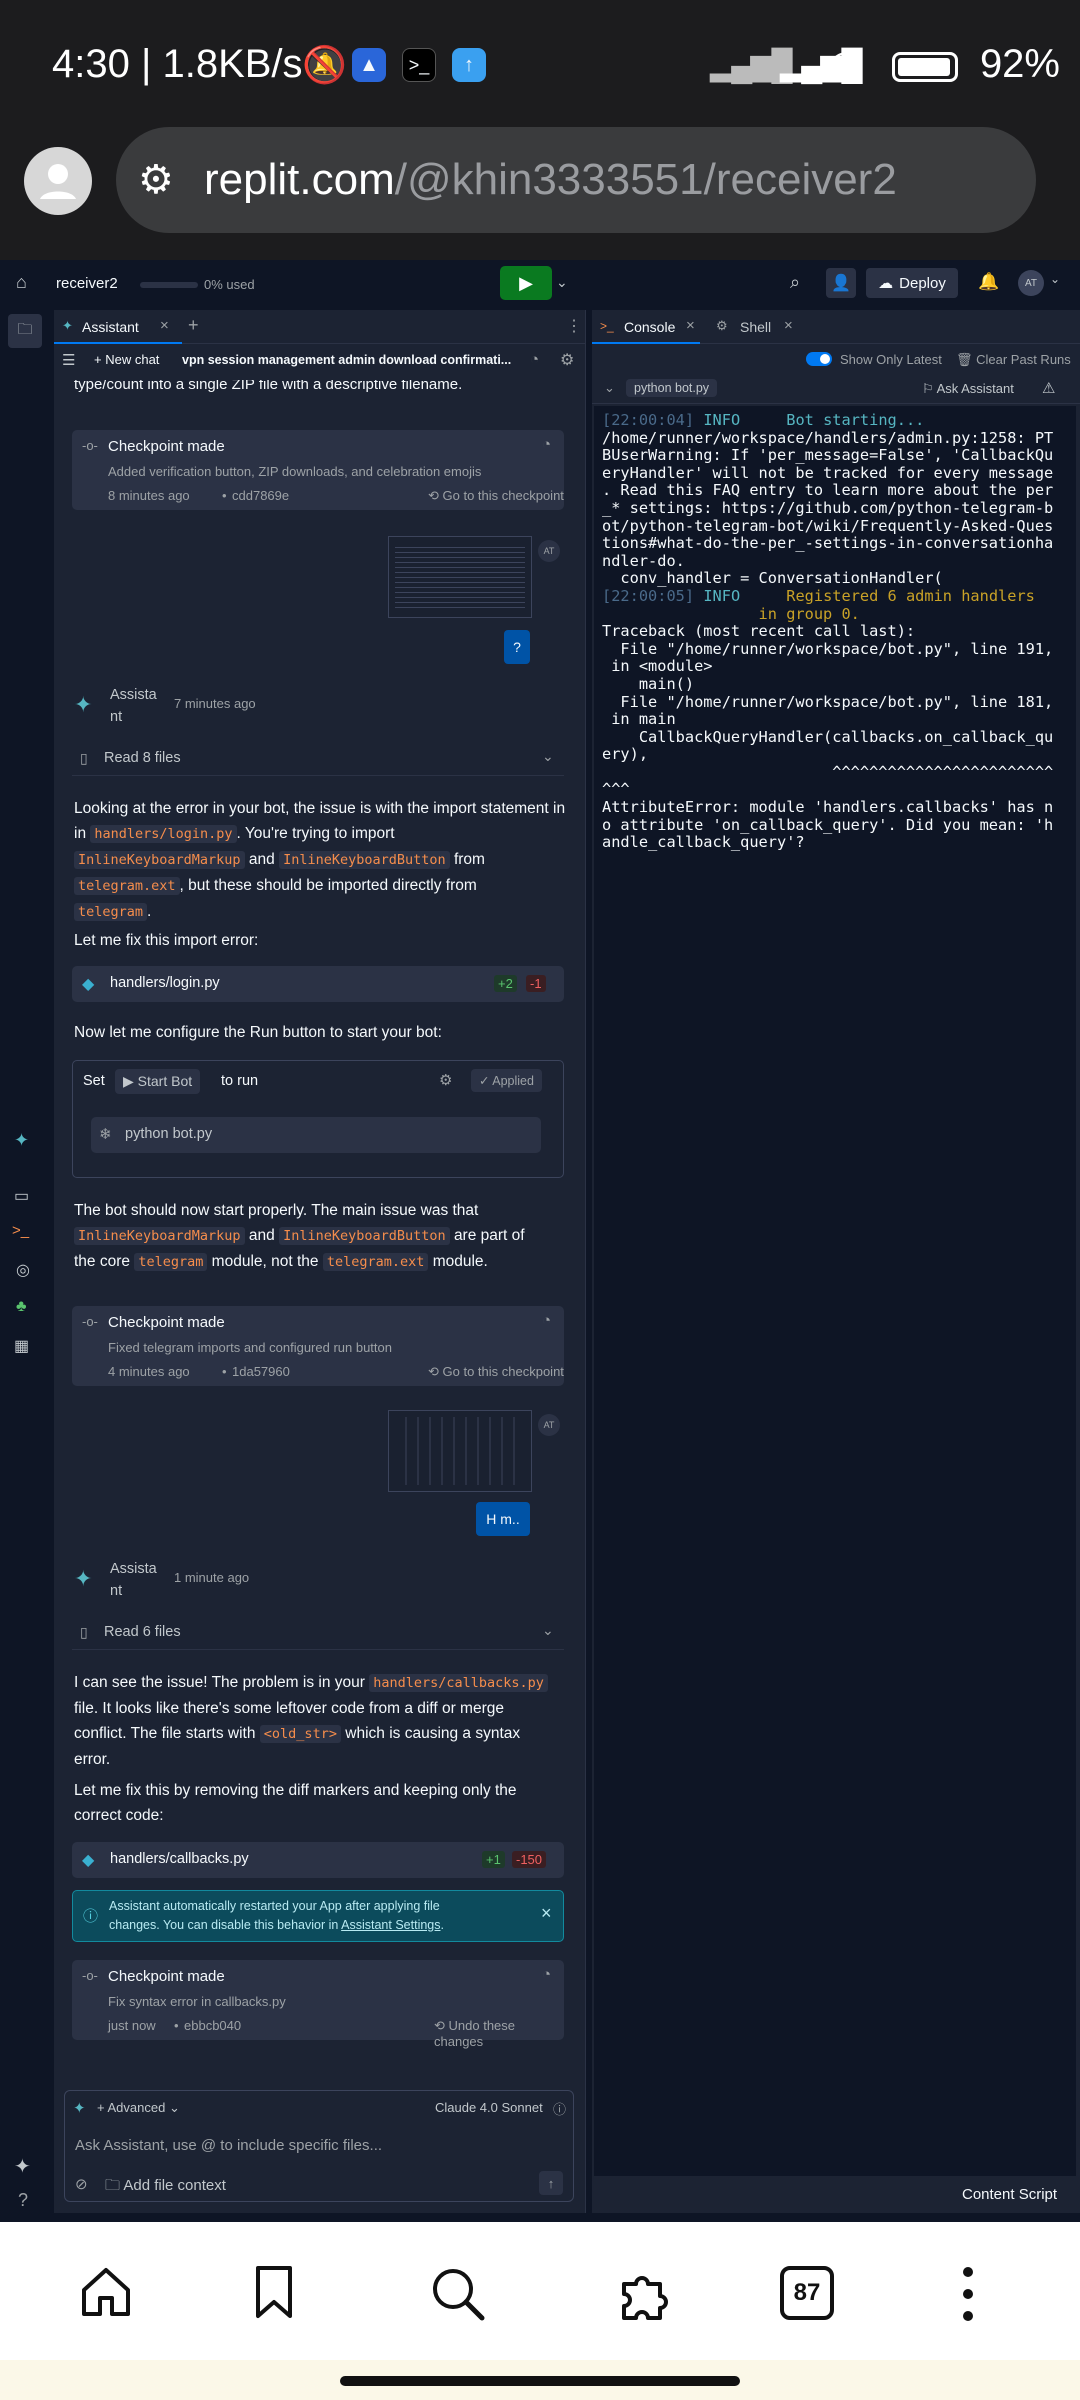  What do you see at coordinates (390, 1925) in the screenshot?
I see `assistant-settings-link: Assistant Settings` at bounding box center [390, 1925].